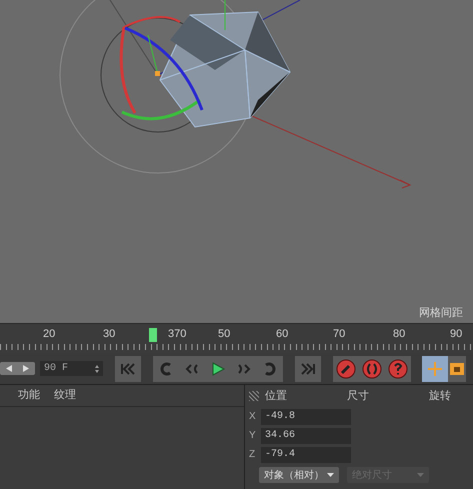 The height and width of the screenshot is (489, 473). I want to click on frame-number: 50, so click(224, 334).